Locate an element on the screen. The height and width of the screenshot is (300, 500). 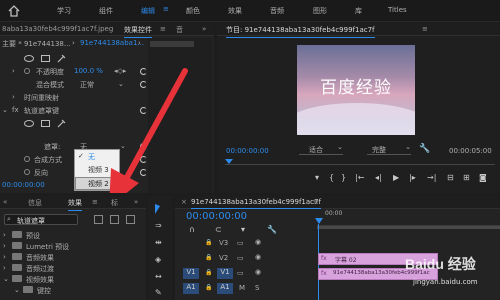
fit-select: 适合 ⌄ is located at coordinates (321, 149).